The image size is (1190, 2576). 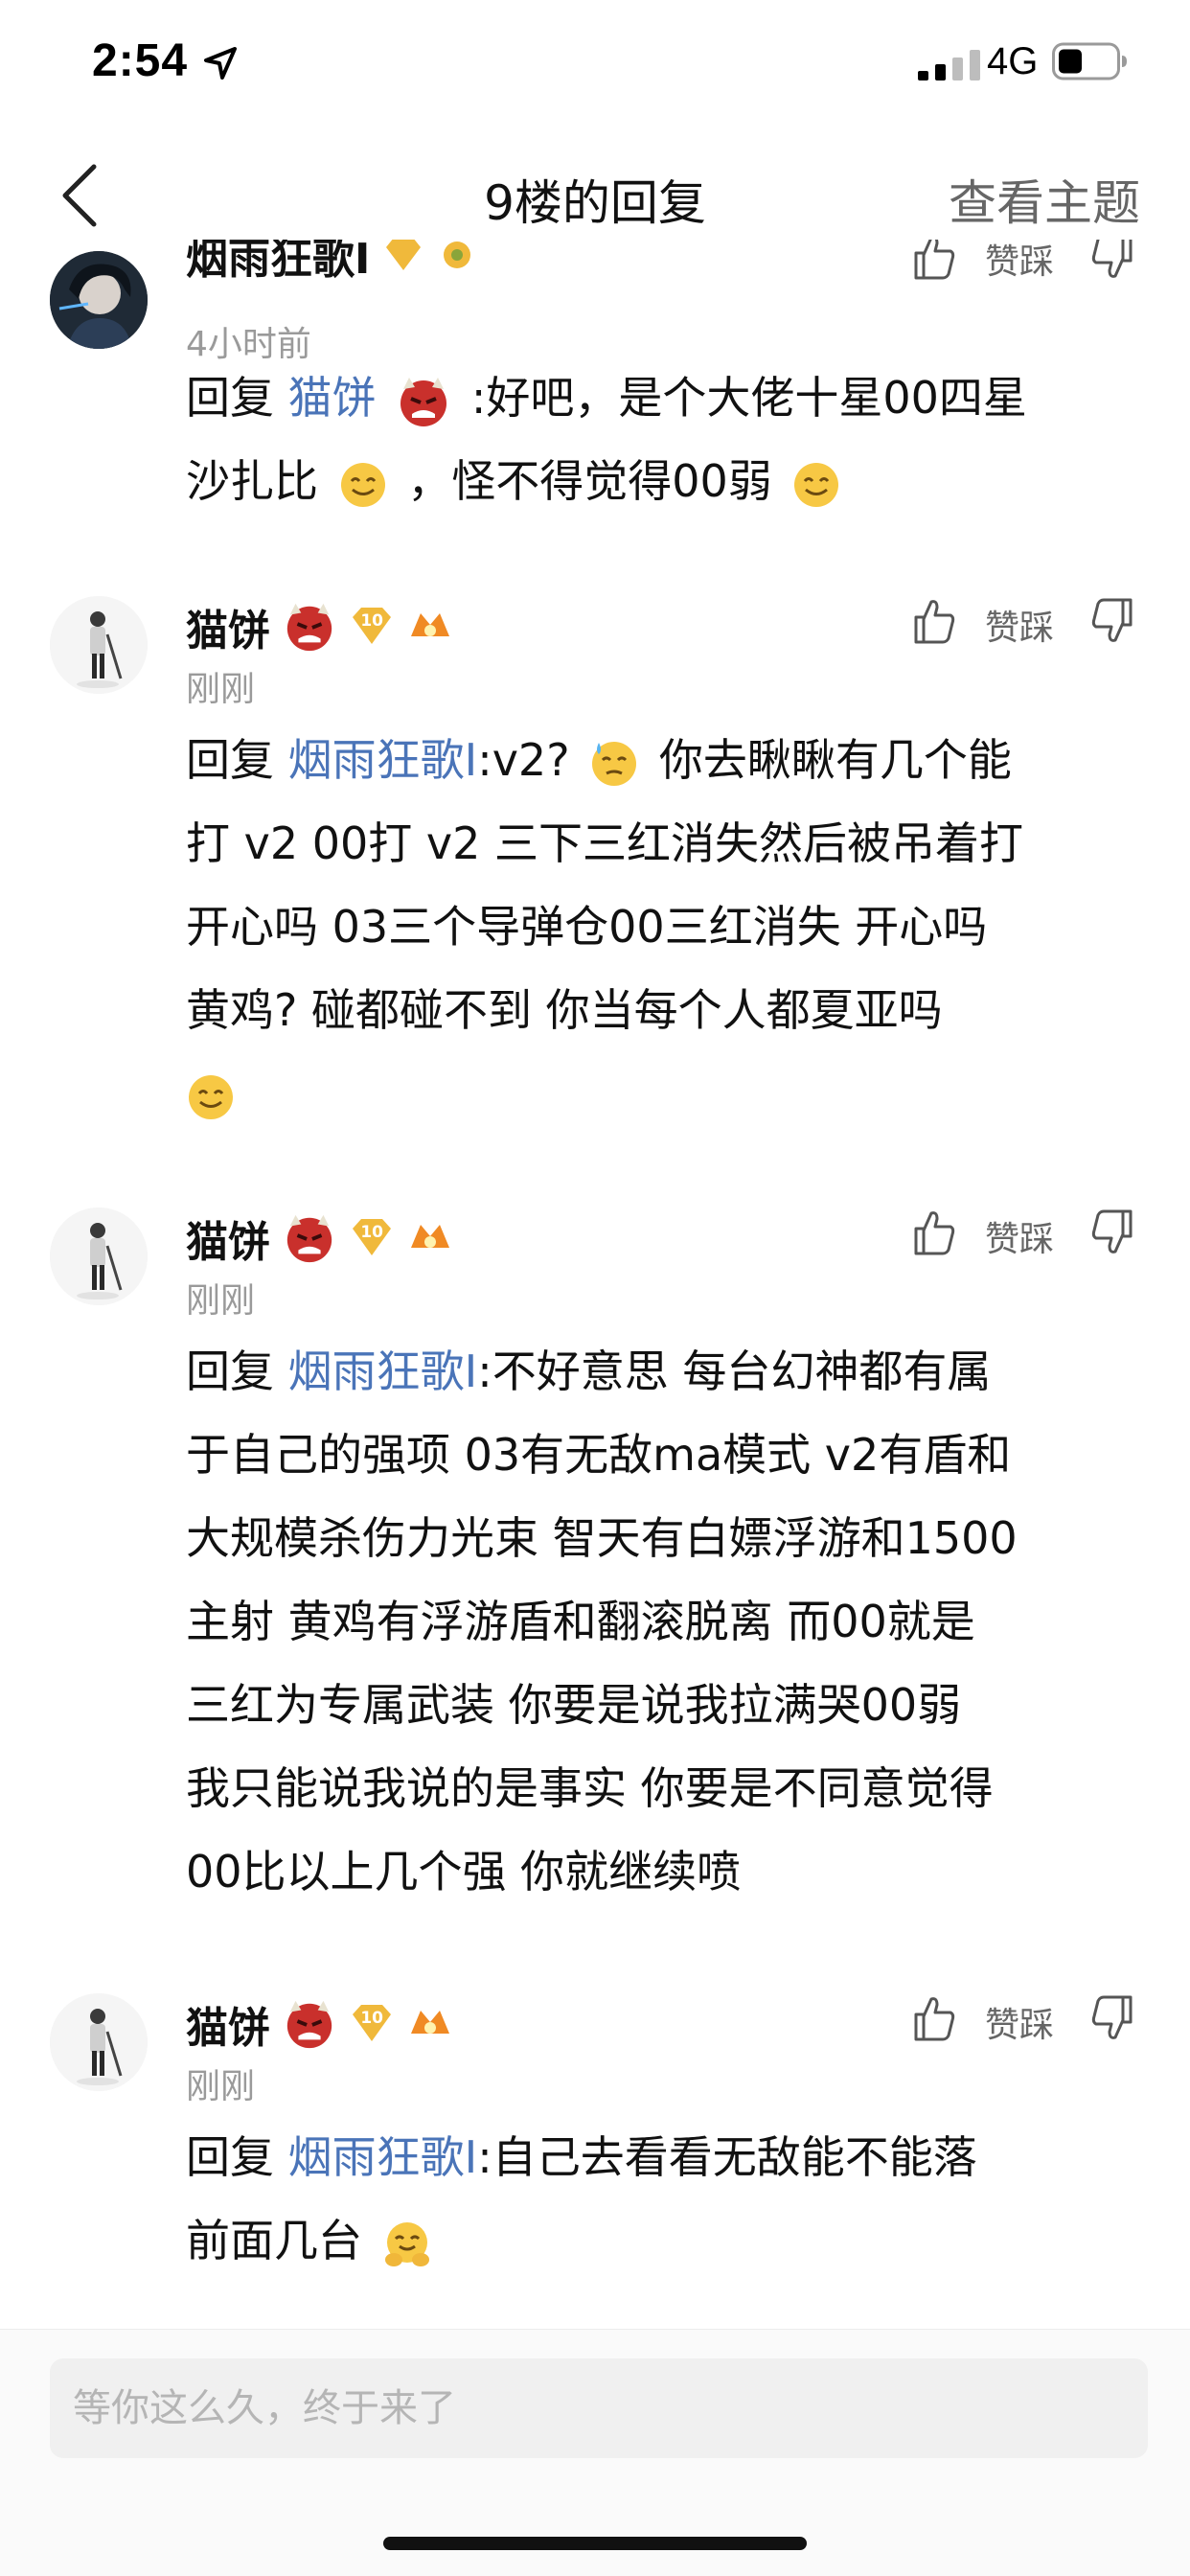 I want to click on user-line: 烟雨狂歌I, so click(x=331, y=262).